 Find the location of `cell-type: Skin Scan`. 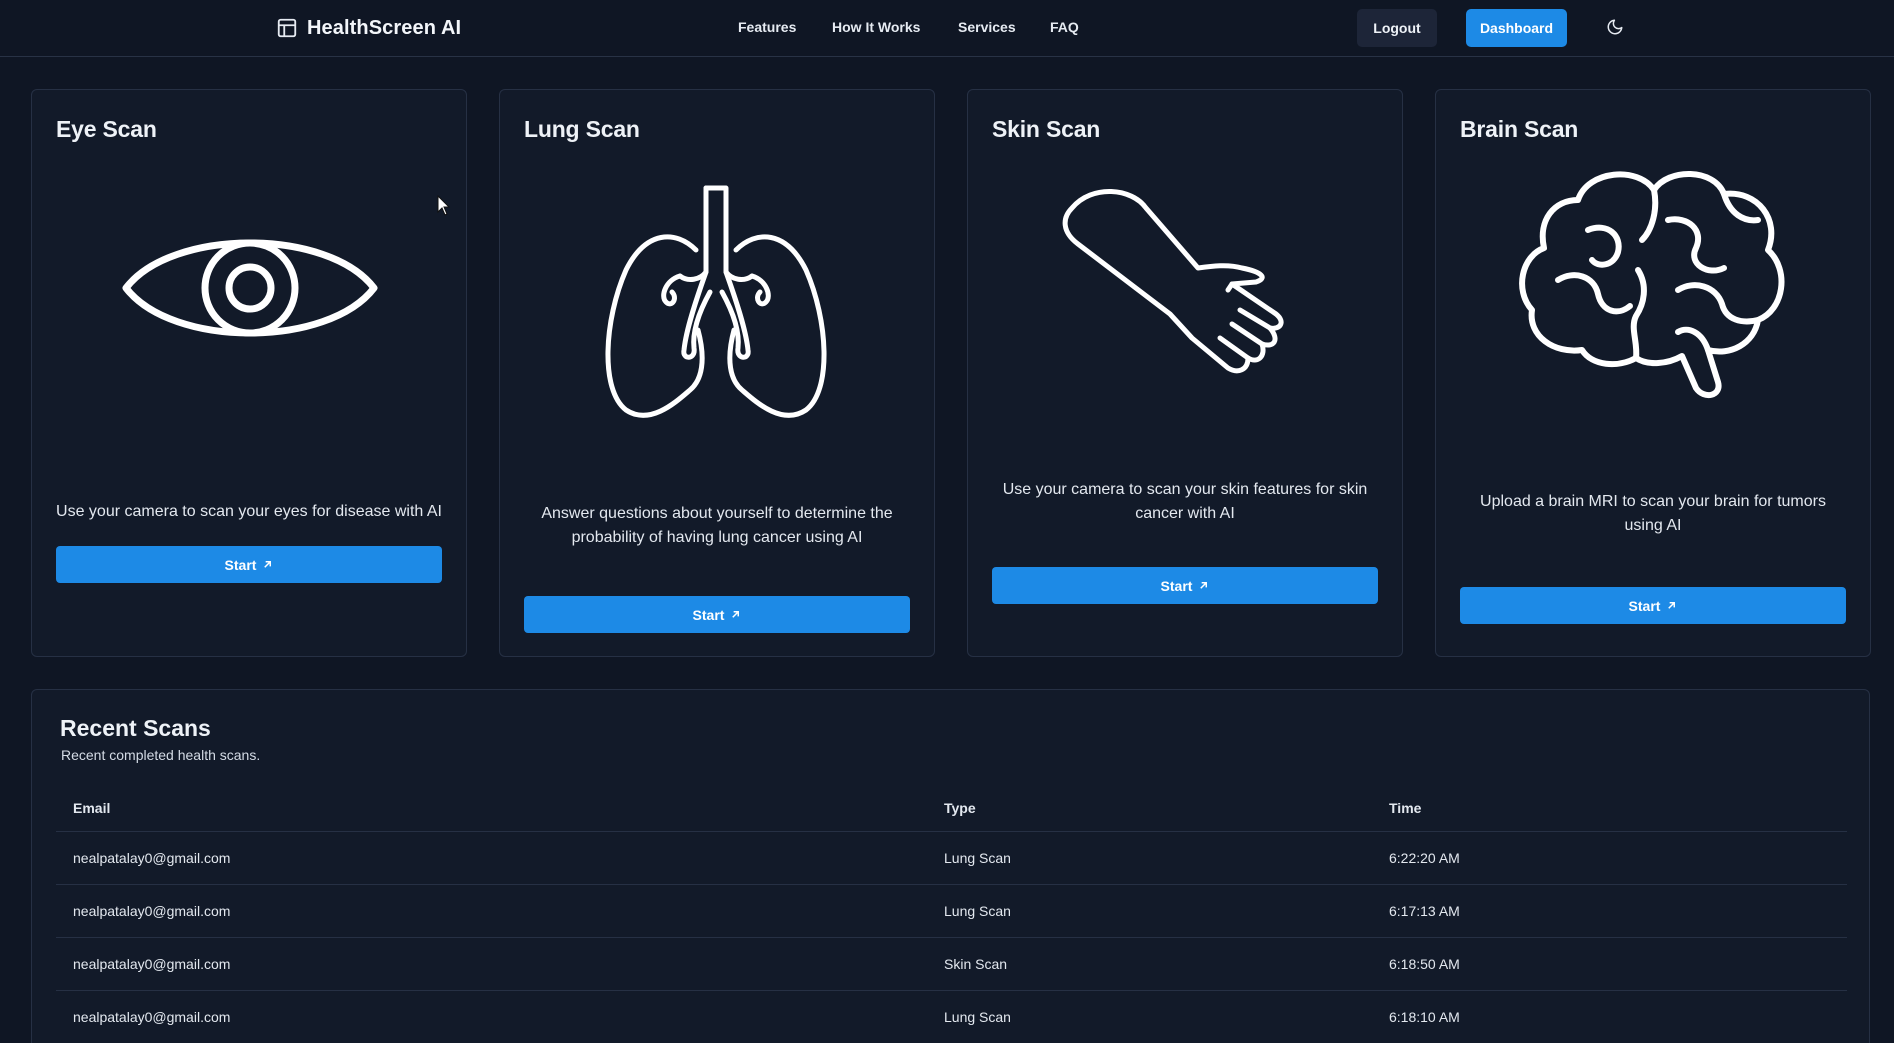

cell-type: Skin Scan is located at coordinates (976, 964).